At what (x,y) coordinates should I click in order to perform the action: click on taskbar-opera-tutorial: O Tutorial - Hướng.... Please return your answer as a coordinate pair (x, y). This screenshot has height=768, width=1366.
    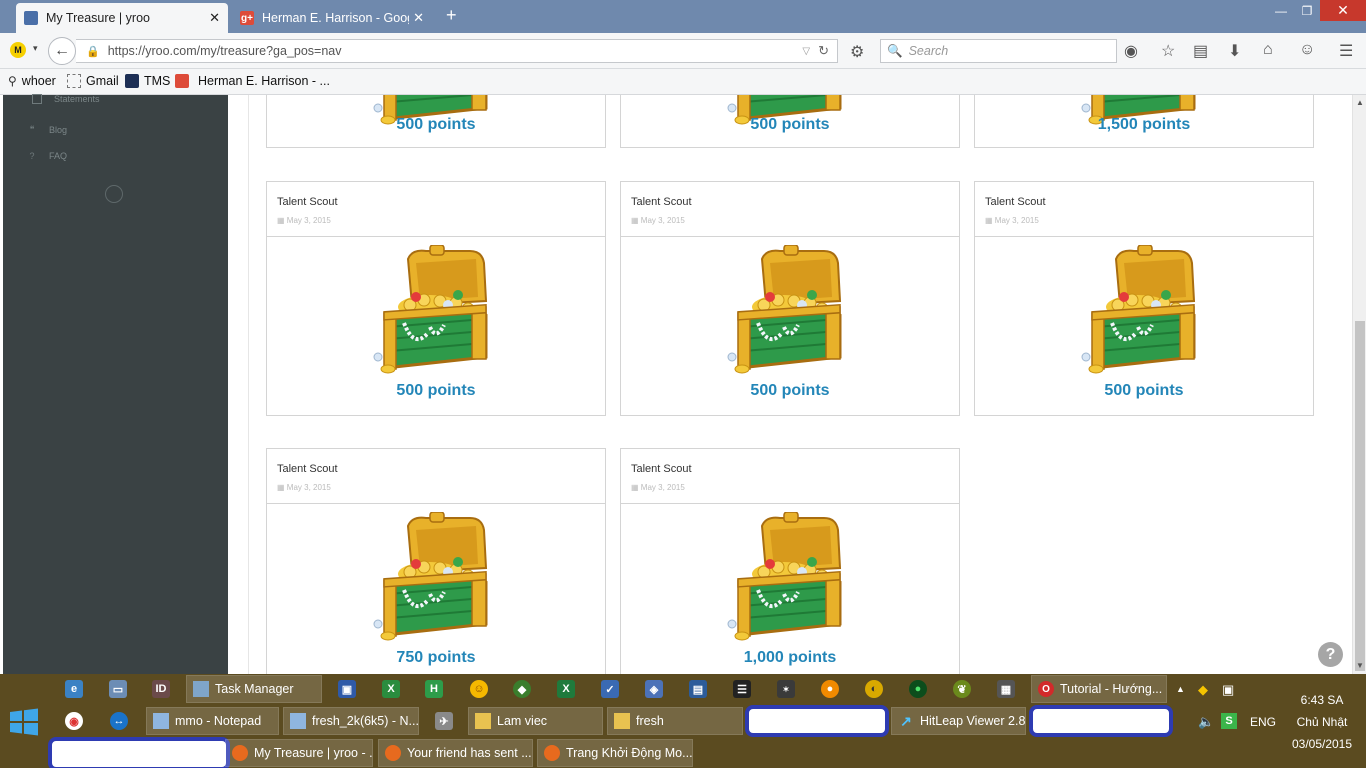
    Looking at the image, I should click on (1099, 689).